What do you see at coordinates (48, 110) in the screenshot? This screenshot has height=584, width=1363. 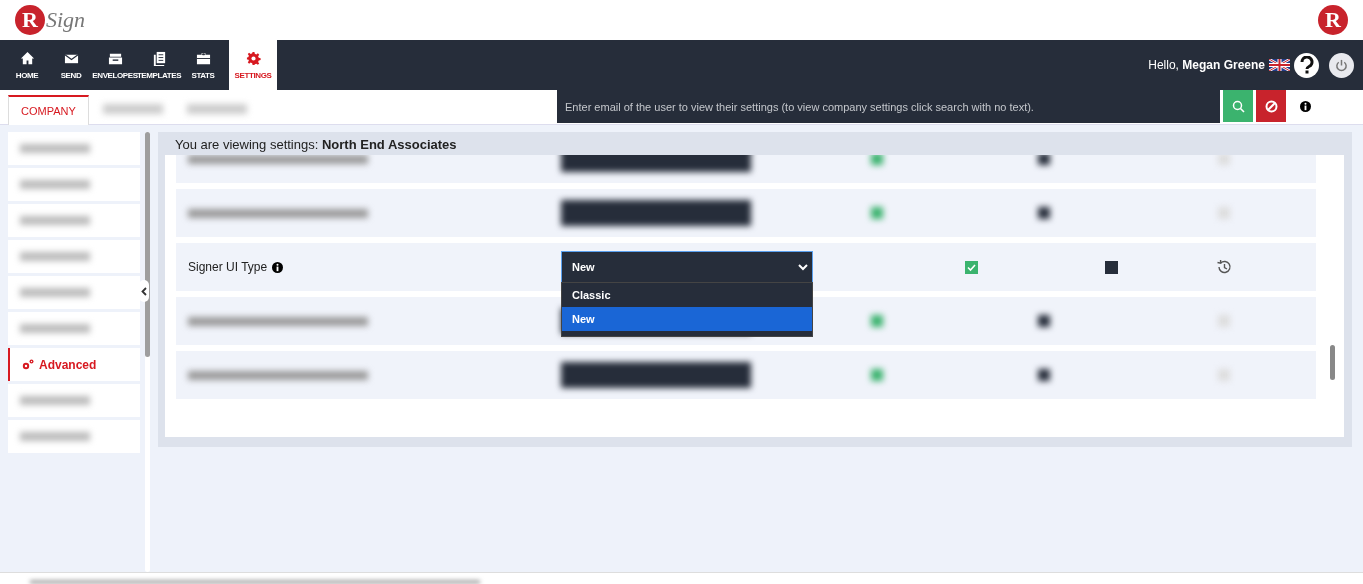 I see `company-tab: COMPANY` at bounding box center [48, 110].